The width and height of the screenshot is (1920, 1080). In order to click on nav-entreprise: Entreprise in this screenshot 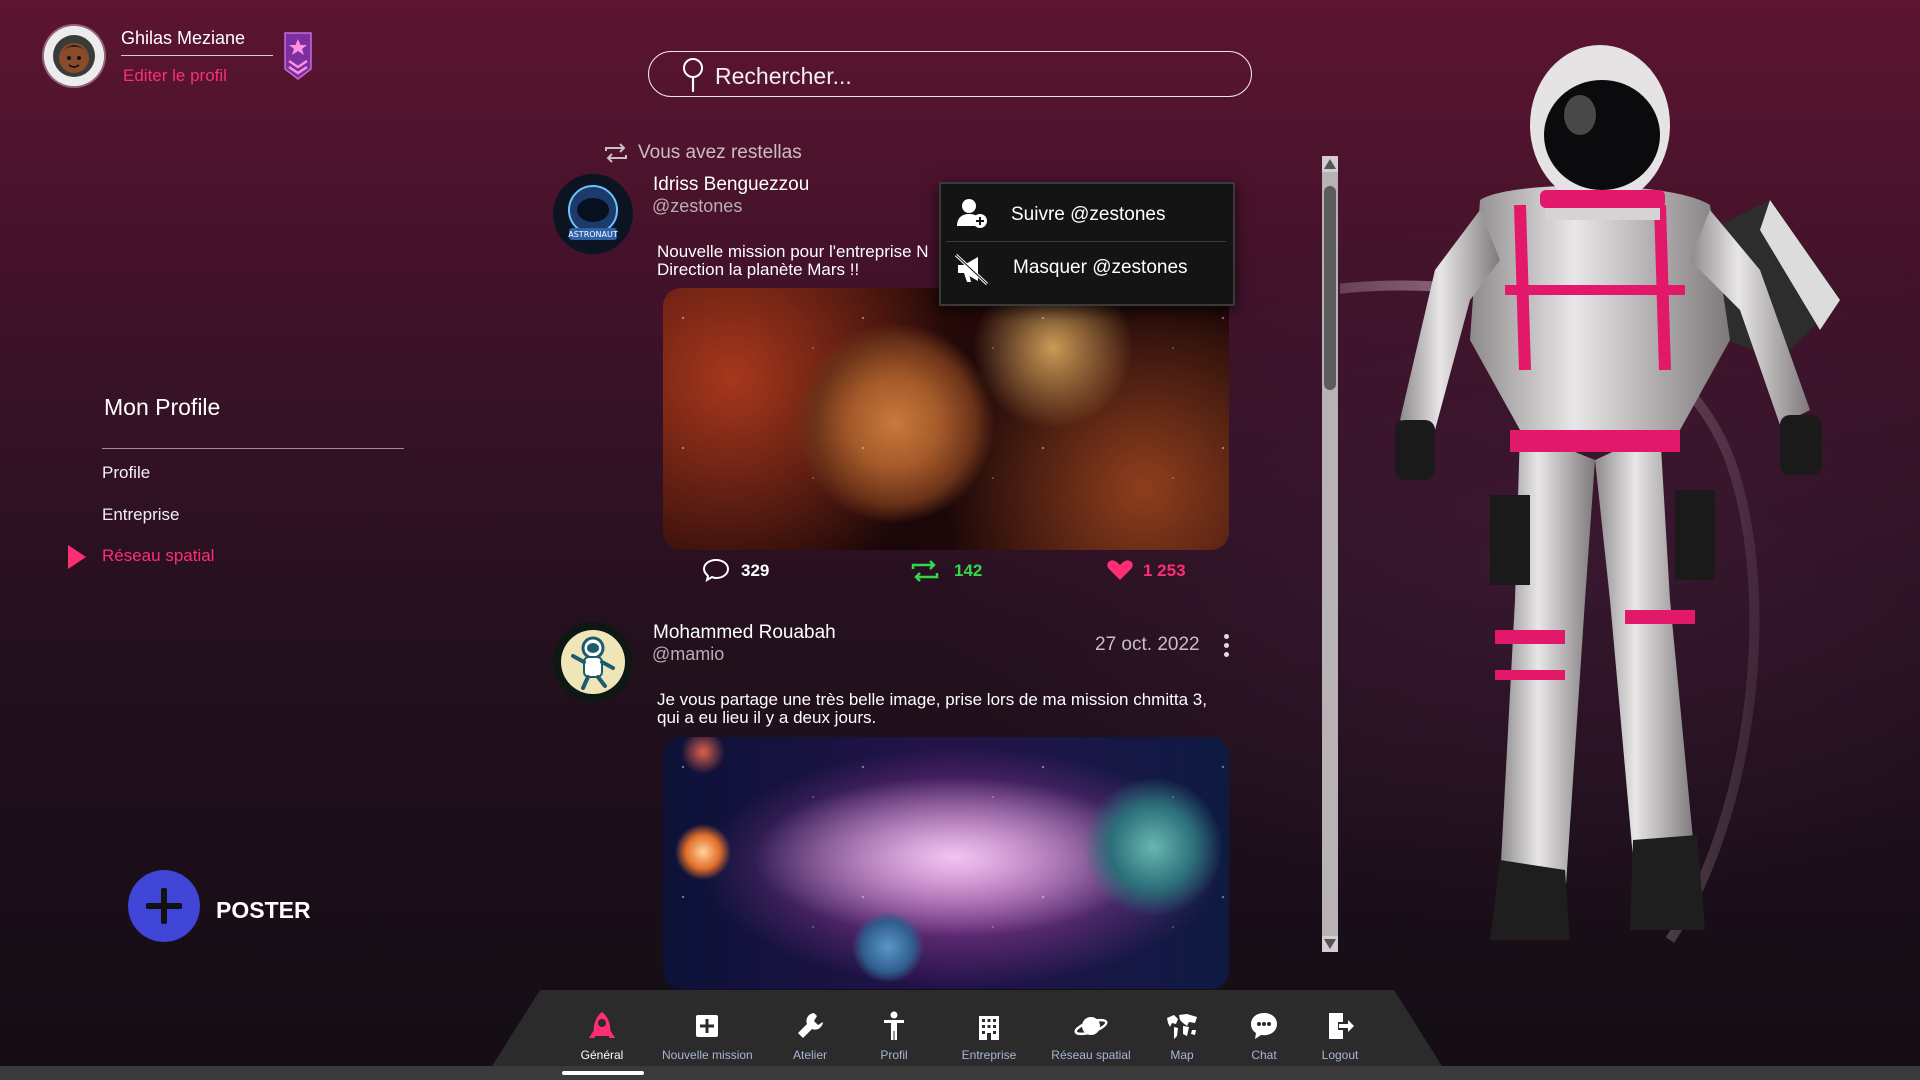, I will do `click(989, 1036)`.